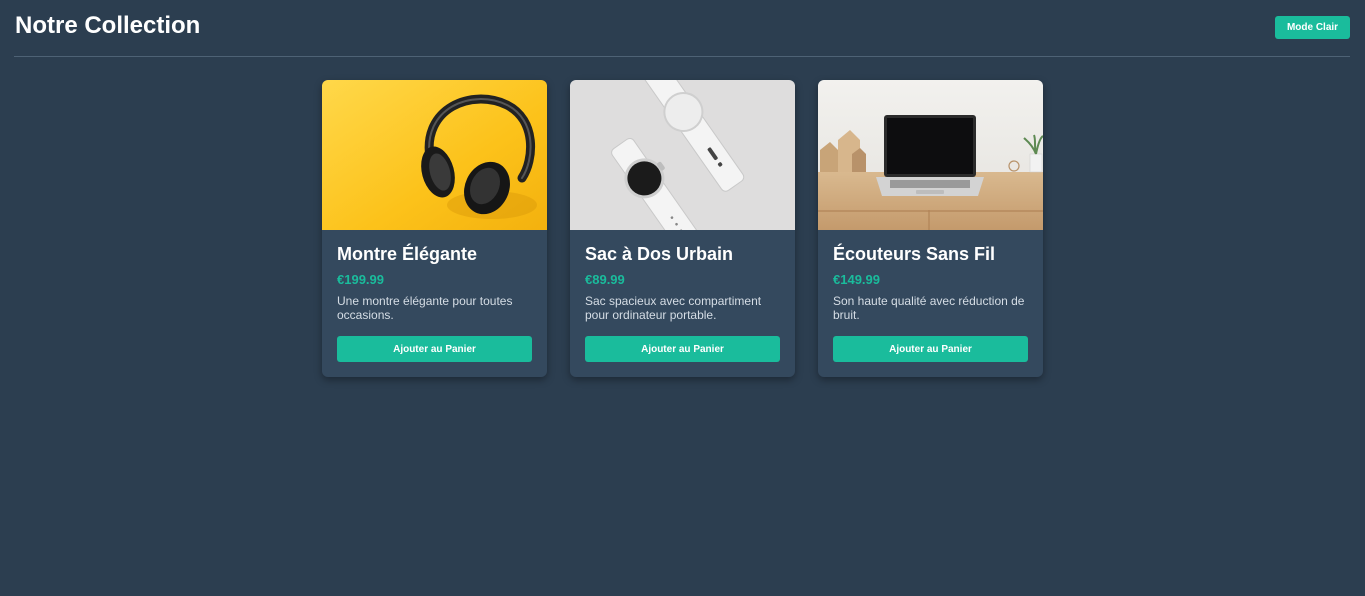 This screenshot has width=1365, height=596. Describe the element at coordinates (682, 28) in the screenshot. I see `page-header: Notre Collection Mode Clair` at that location.